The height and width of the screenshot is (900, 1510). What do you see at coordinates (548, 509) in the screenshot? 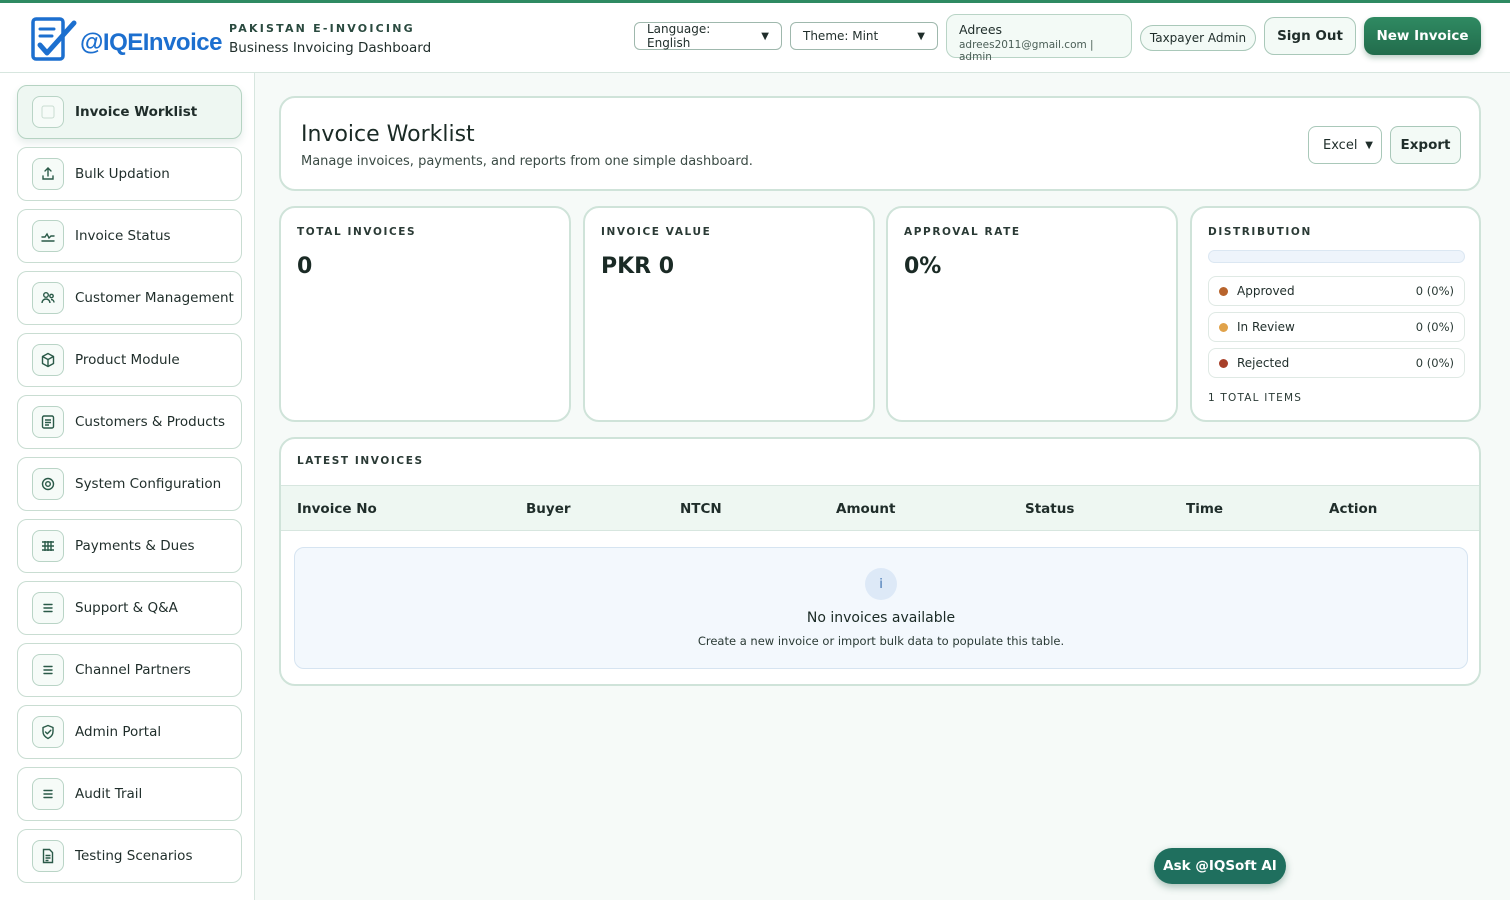
I see `column-header: Buyer` at bounding box center [548, 509].